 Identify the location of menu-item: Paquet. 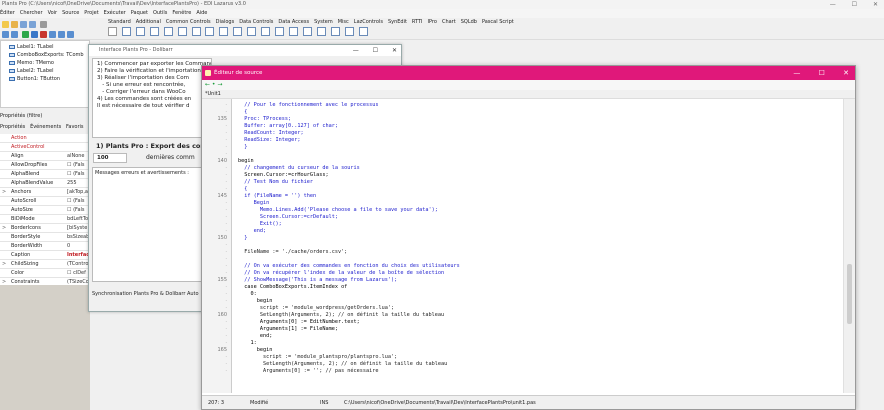
(139, 13).